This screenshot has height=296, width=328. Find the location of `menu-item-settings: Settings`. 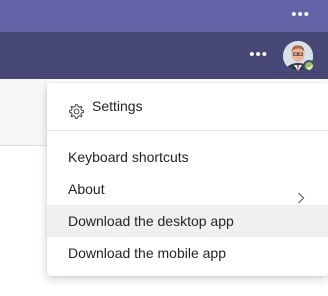

menu-item-settings: Settings is located at coordinates (187, 106).